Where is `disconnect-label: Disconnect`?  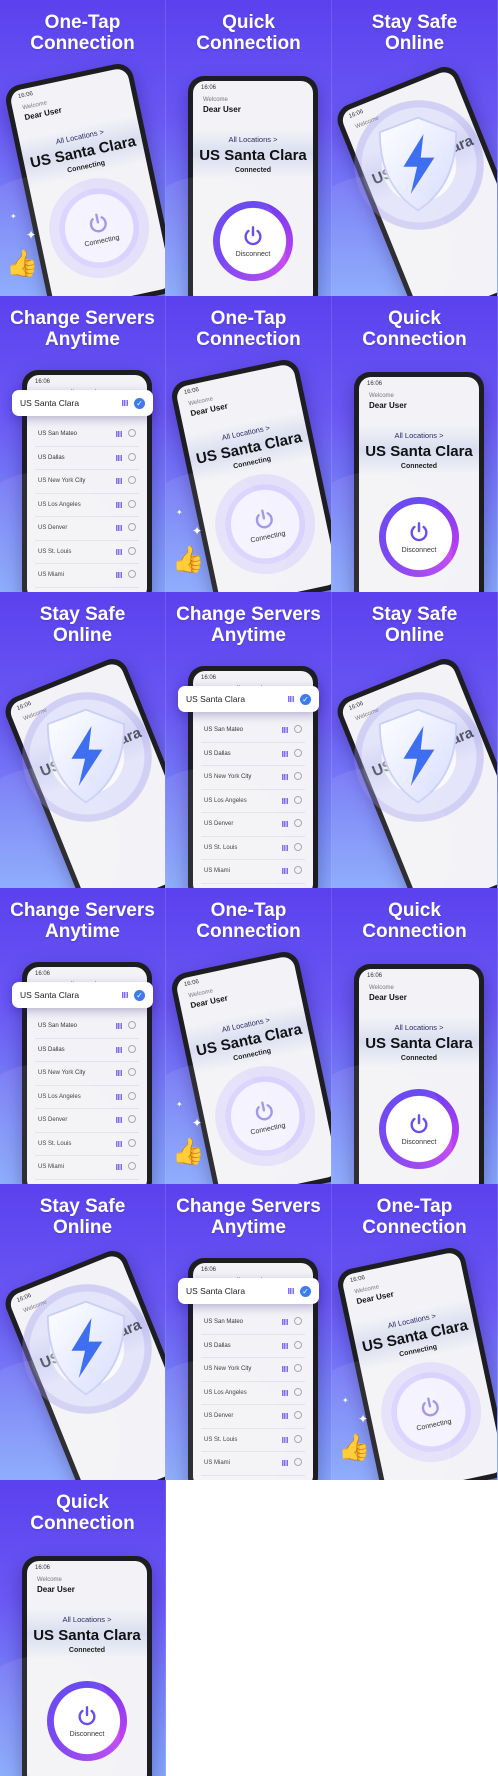
disconnect-label: Disconnect is located at coordinates (419, 1142).